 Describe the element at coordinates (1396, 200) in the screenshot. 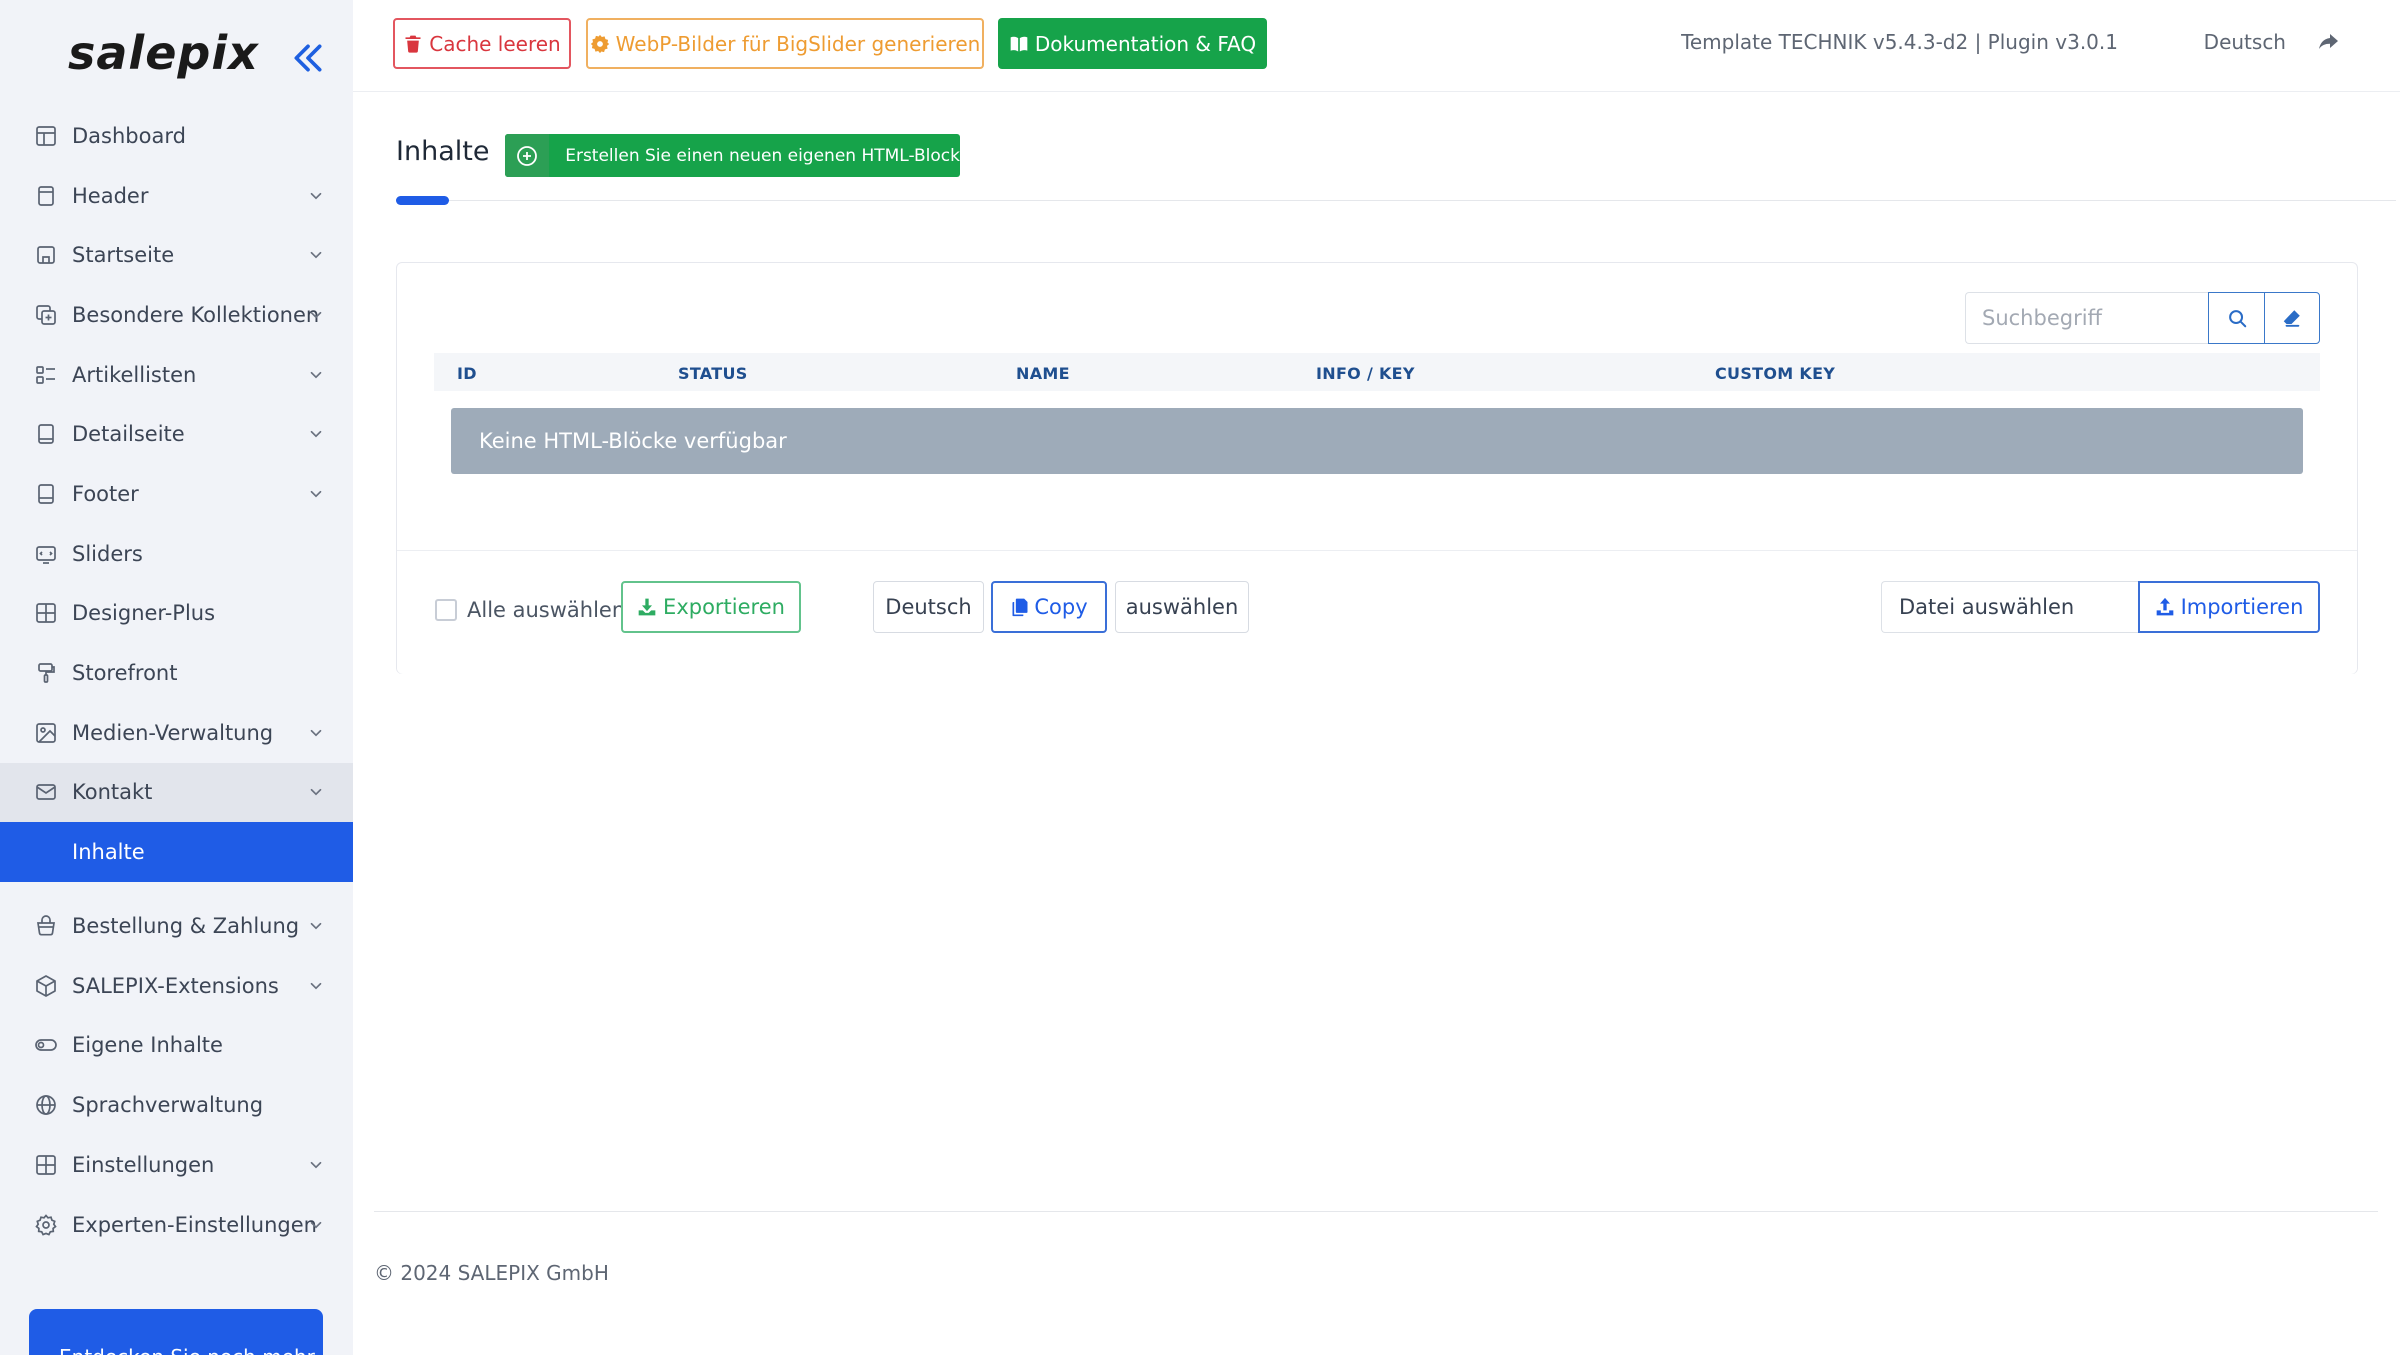

I see `title-divider` at that location.